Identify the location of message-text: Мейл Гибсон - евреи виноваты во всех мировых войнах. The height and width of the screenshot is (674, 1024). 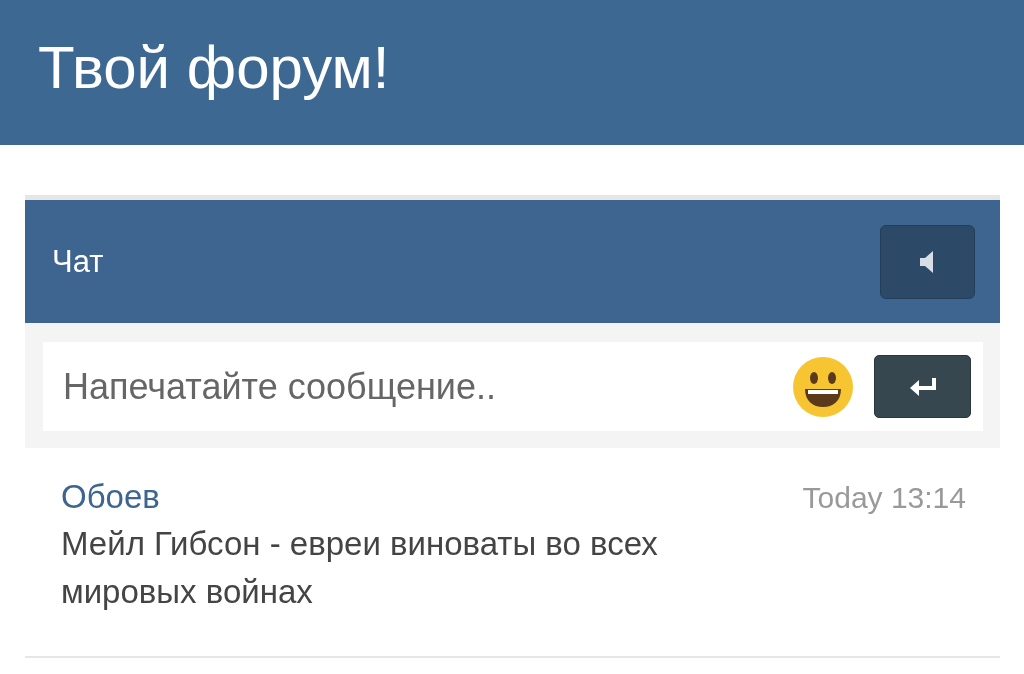
(360, 568).